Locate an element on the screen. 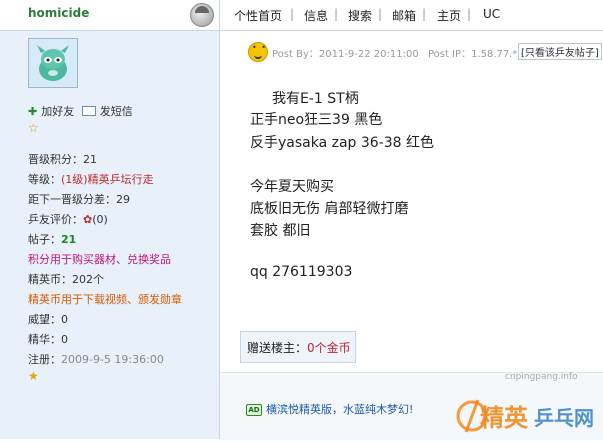 The width and height of the screenshot is (603, 442). nav-home: 个性首页 is located at coordinates (258, 15).